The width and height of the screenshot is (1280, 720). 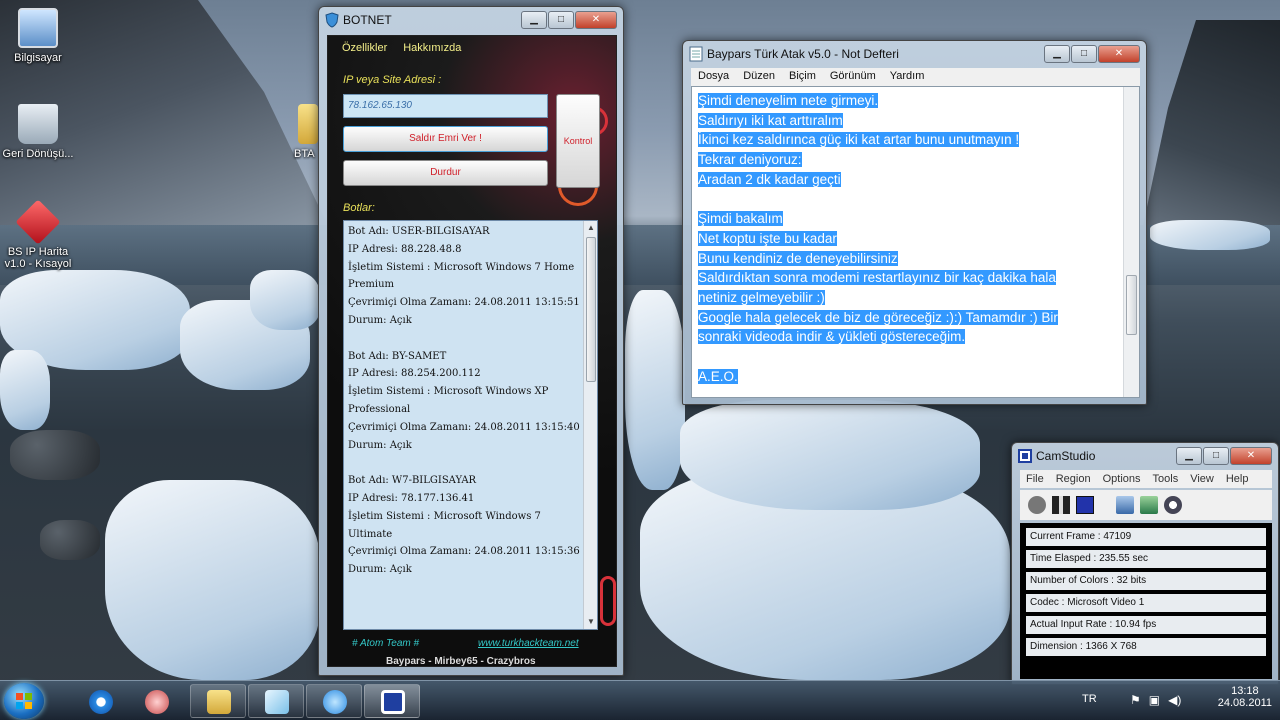 What do you see at coordinates (392, 701) in the screenshot?
I see `taskbar-camstudio` at bounding box center [392, 701].